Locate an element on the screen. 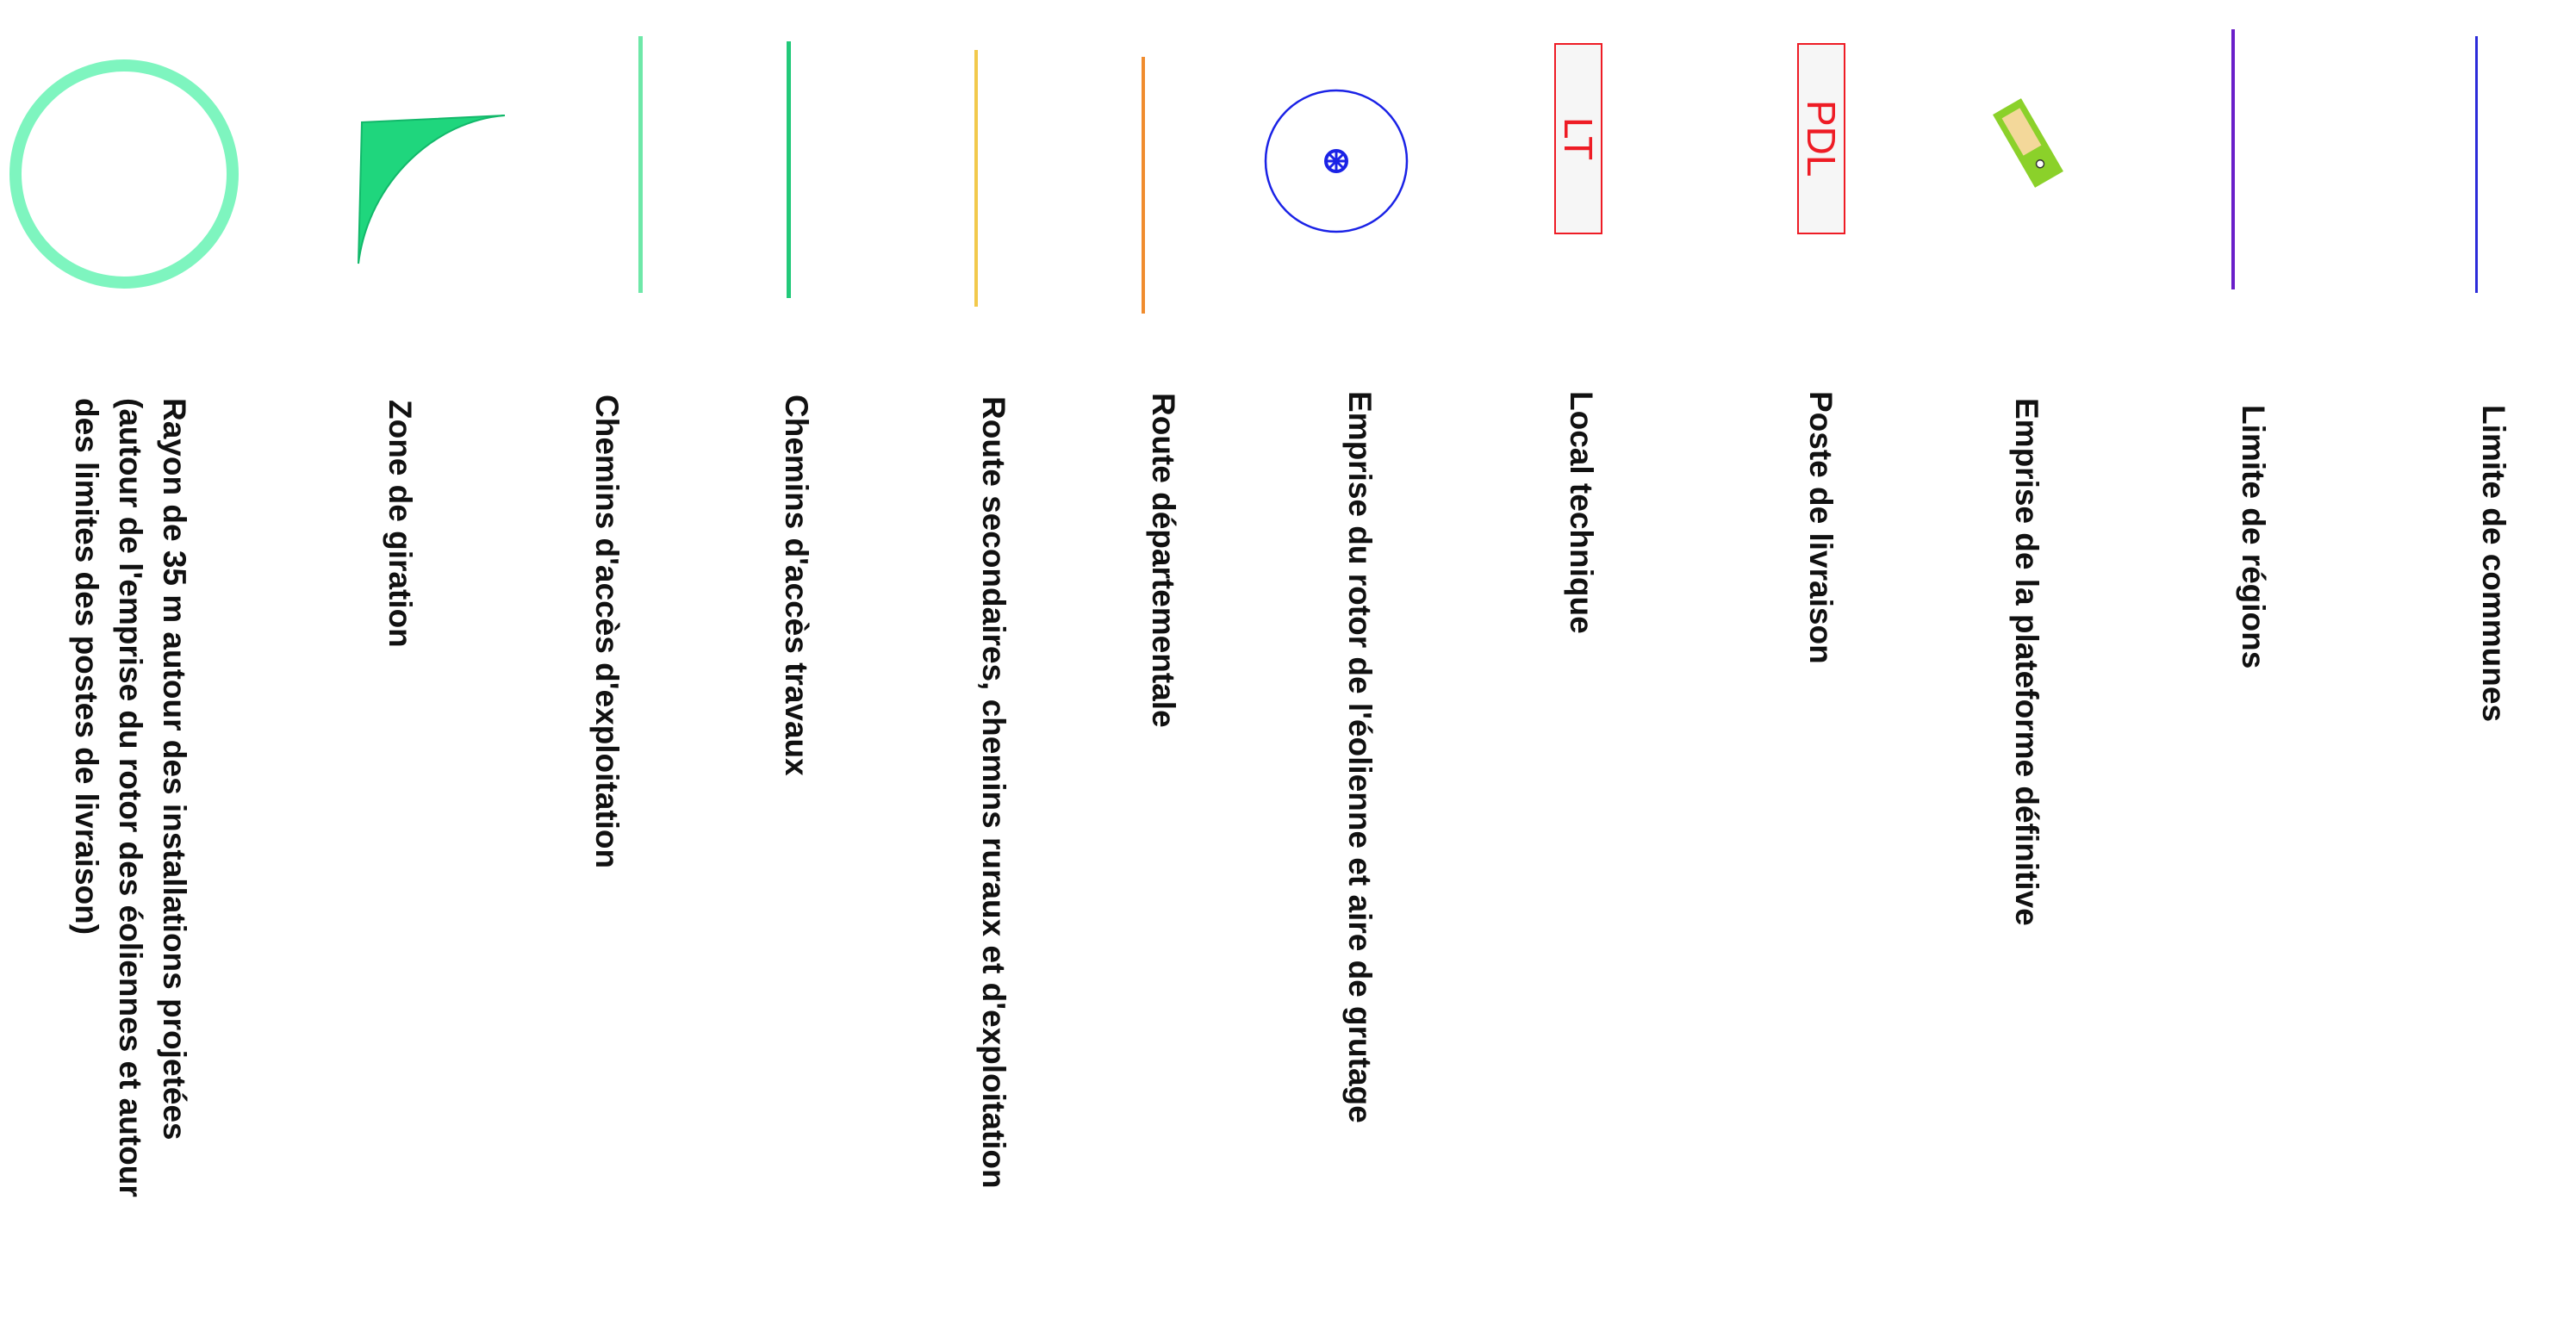 The height and width of the screenshot is (1318, 2576). poste-livraison-box-text: PDL is located at coordinates (1822, 138).